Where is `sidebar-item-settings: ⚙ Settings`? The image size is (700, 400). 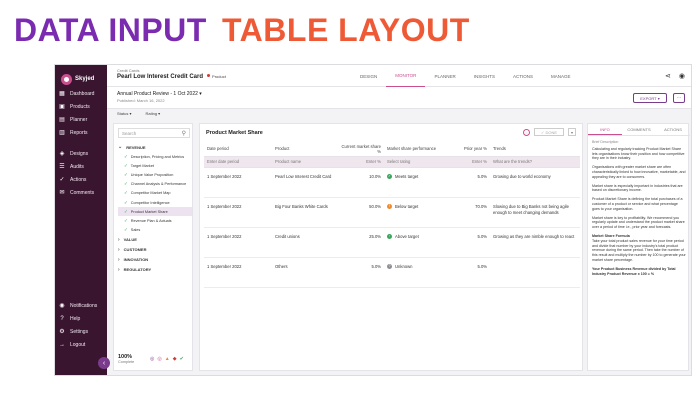 sidebar-item-settings: ⚙ Settings is located at coordinates (83, 331).